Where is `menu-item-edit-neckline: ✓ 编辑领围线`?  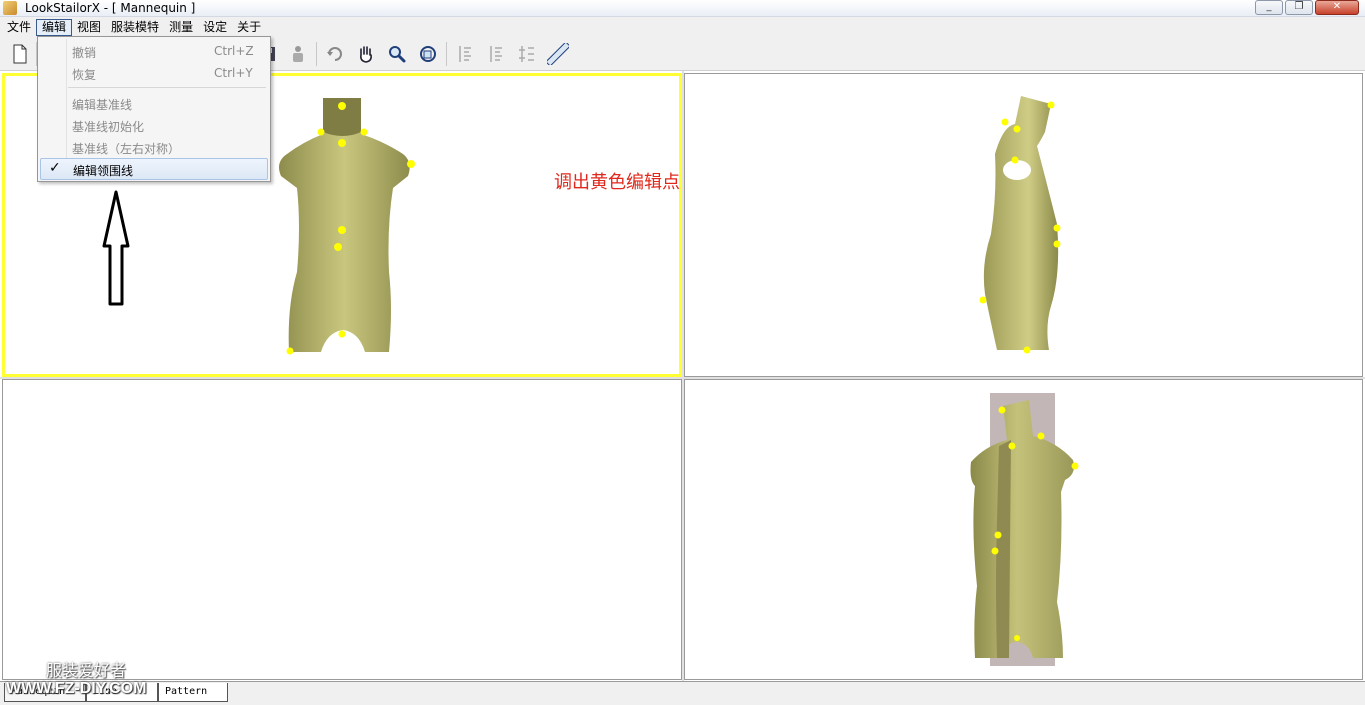 menu-item-edit-neckline: ✓ 编辑领围线 is located at coordinates (154, 169).